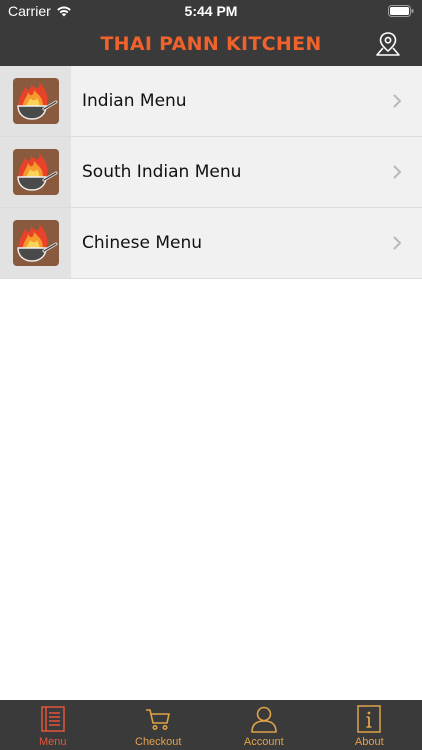 This screenshot has width=422, height=750. Describe the element at coordinates (53, 719) in the screenshot. I see `menu-list-icon` at that location.